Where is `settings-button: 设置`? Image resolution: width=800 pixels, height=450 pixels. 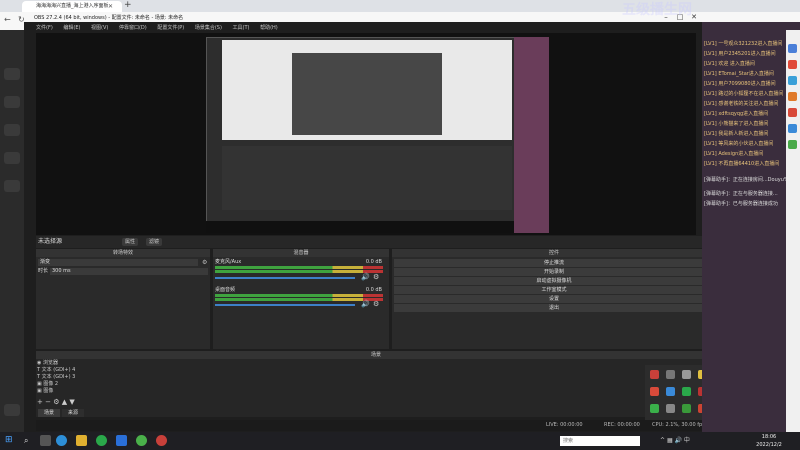
settings-button: 设置 is located at coordinates (554, 299).